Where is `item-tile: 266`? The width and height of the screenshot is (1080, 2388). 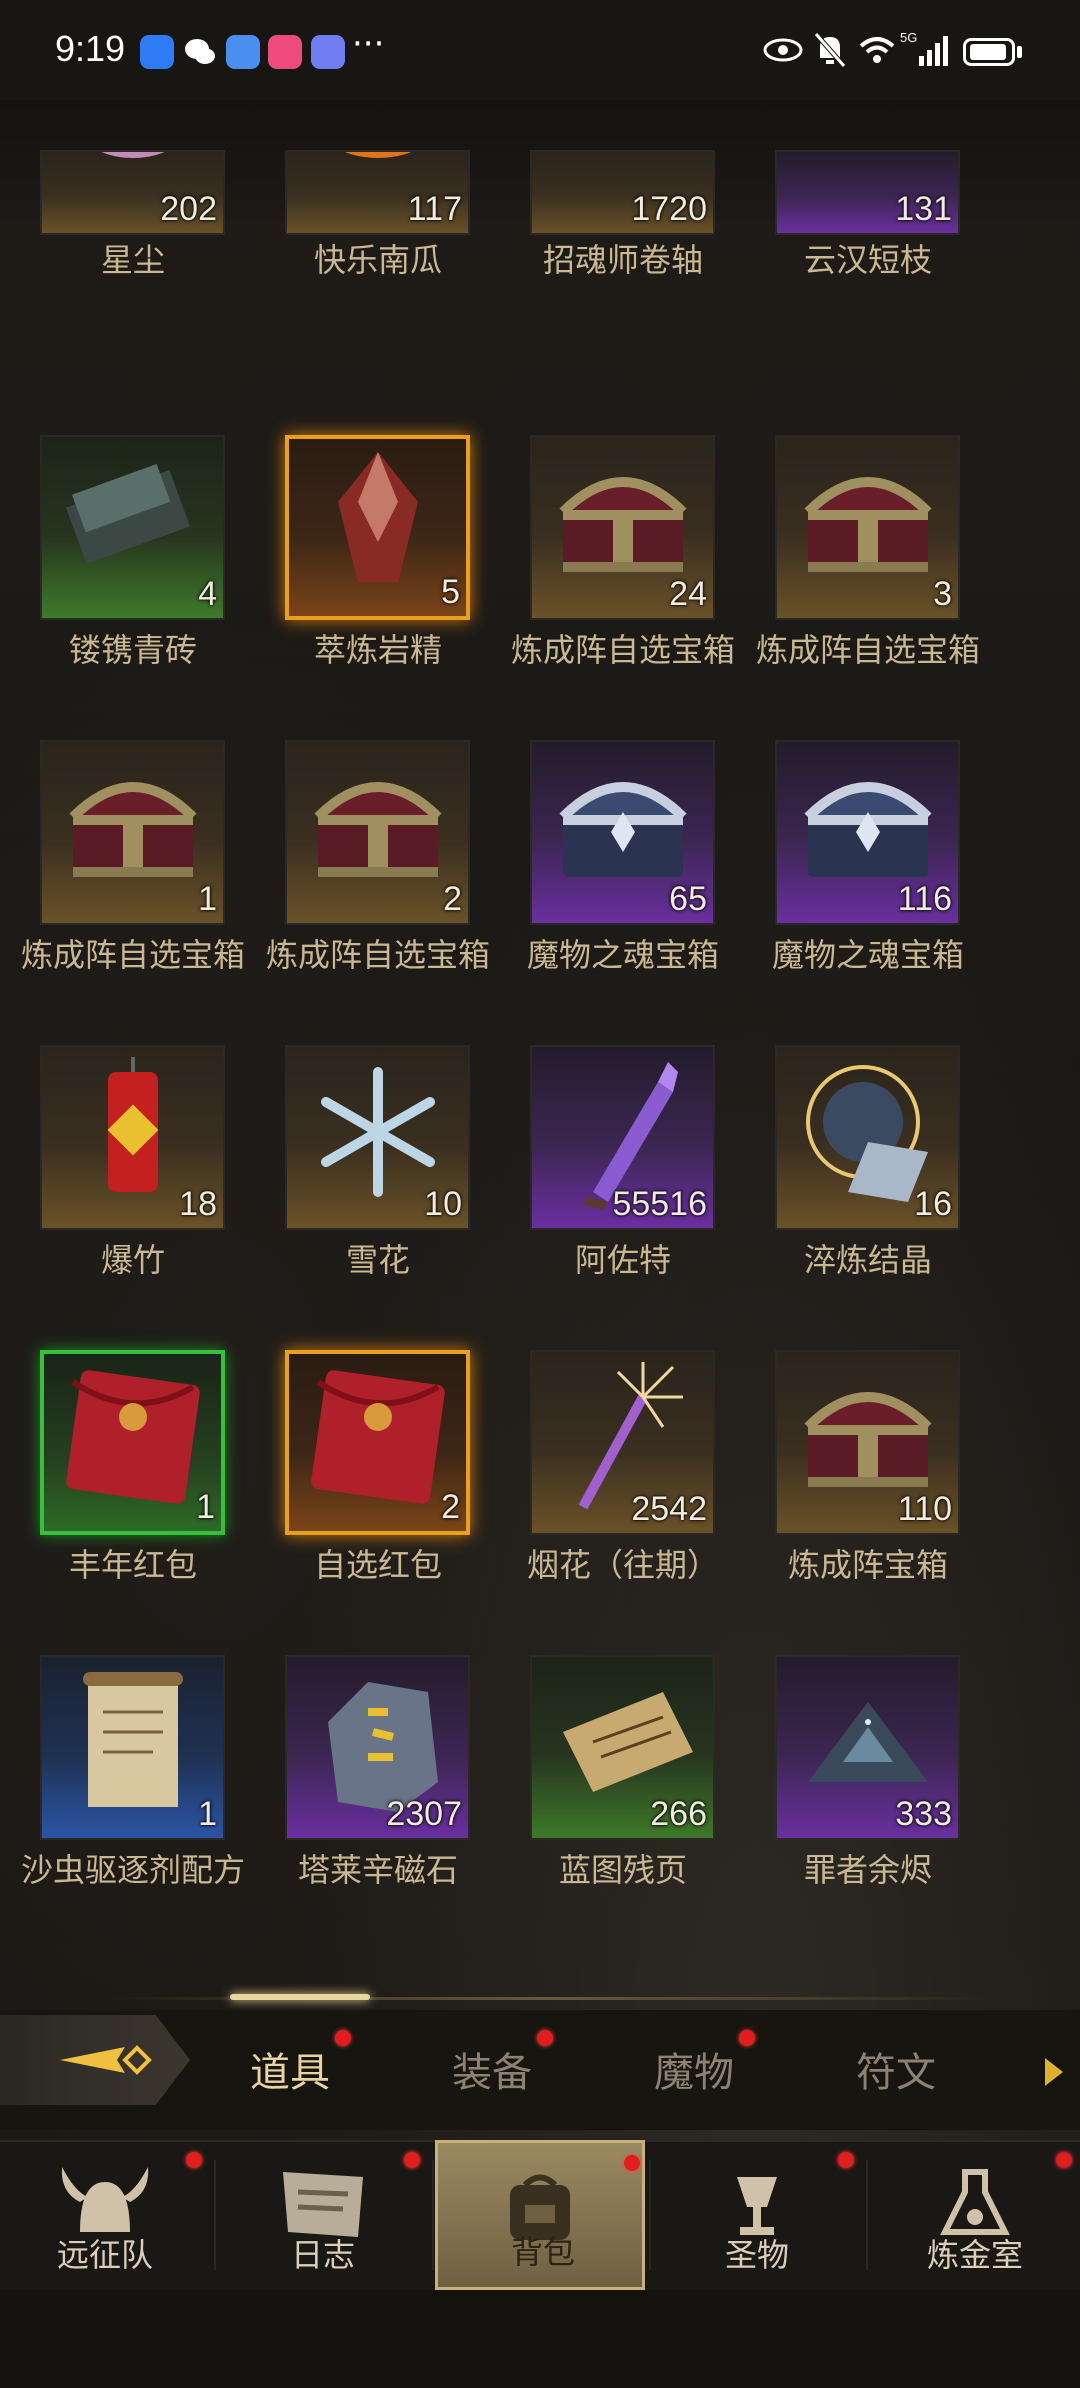
item-tile: 266 is located at coordinates (622, 1747).